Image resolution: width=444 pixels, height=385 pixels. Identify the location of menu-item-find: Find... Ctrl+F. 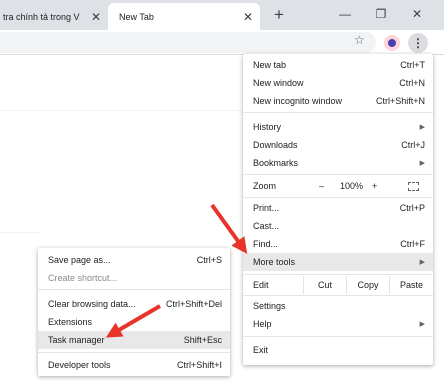
(338, 244).